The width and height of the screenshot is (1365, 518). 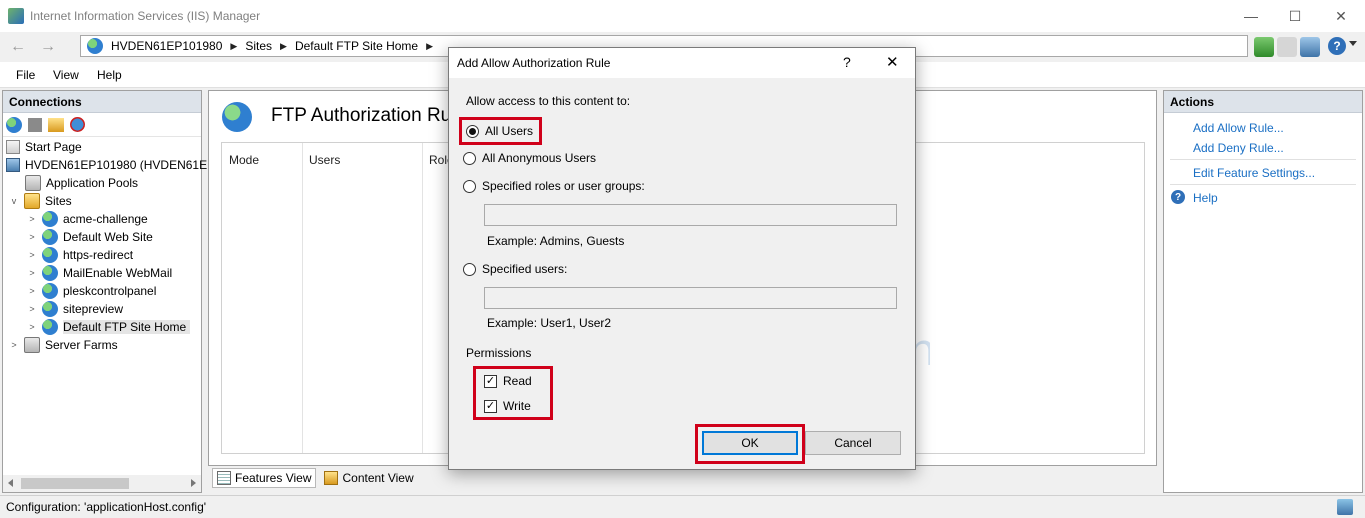 I want to click on cancel-button: Cancel, so click(x=853, y=443).